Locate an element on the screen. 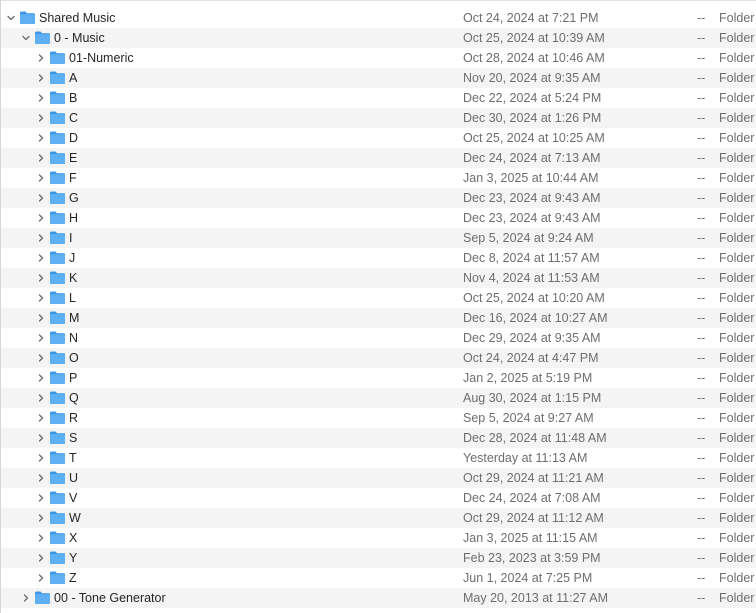  list-row: O Oct 24, 2024 at 4:47 PM -- Folder is located at coordinates (378, 358).